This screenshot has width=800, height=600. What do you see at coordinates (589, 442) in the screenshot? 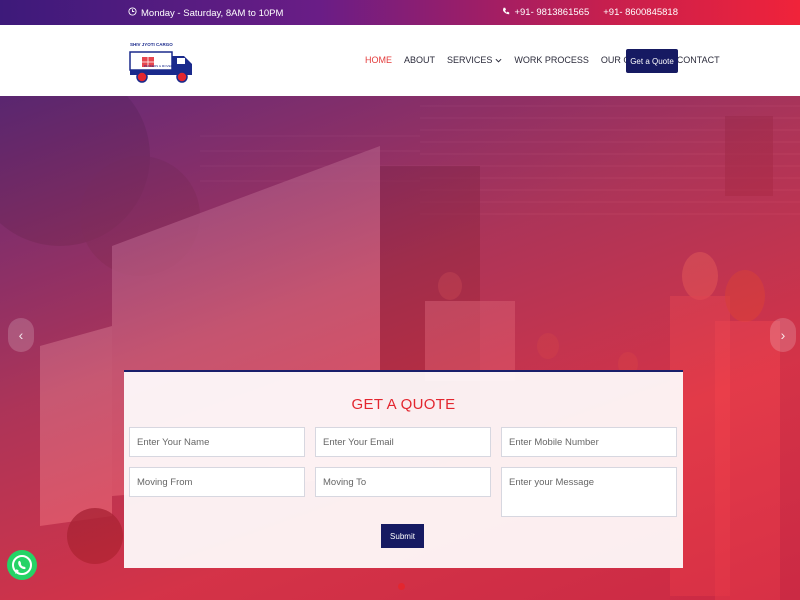
I see `mobile-field: Enter Mobile Number` at bounding box center [589, 442].